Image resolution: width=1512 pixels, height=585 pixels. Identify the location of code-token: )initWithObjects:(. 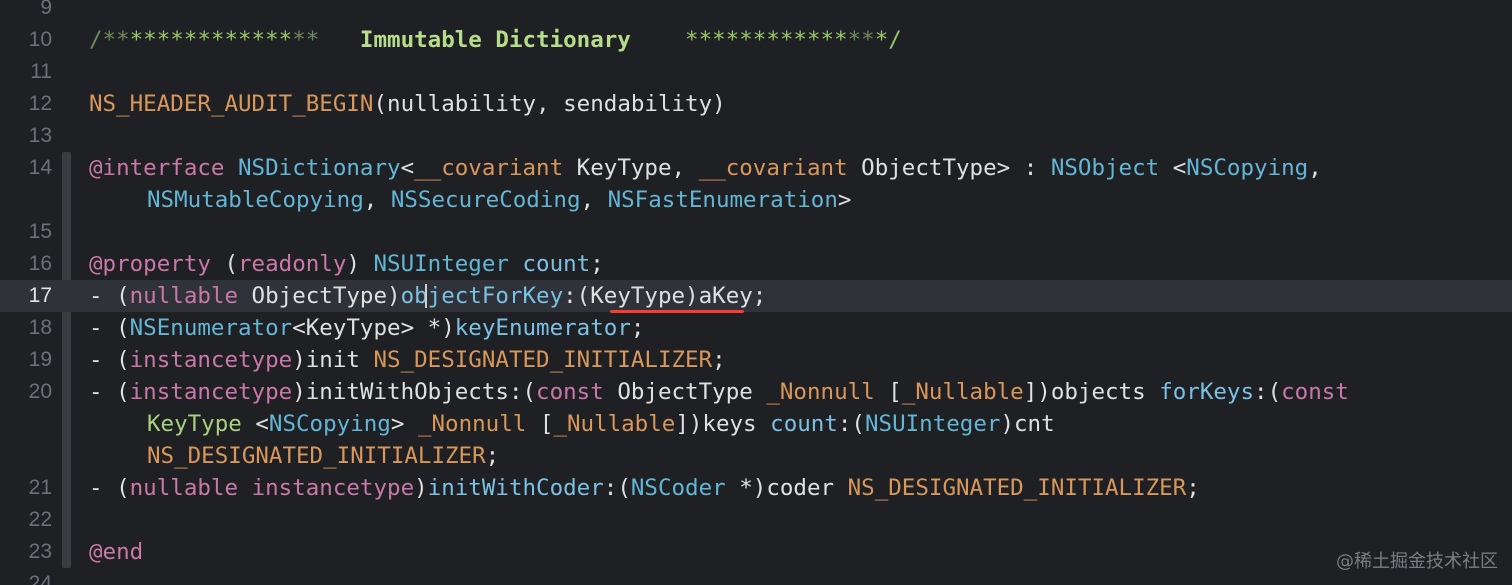
(414, 392).